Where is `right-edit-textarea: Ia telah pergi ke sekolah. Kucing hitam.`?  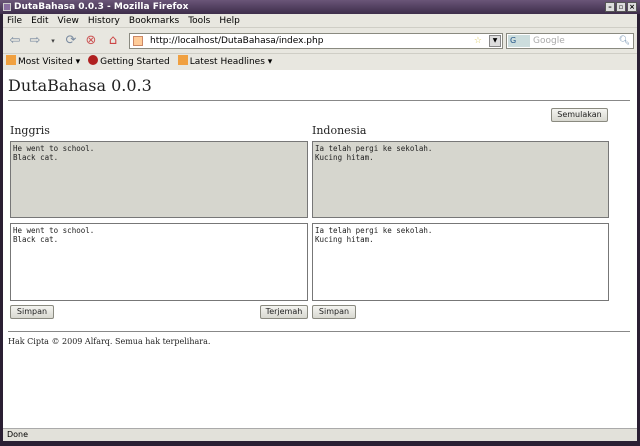 right-edit-textarea: Ia telah pergi ke sekolah. Kucing hitam. is located at coordinates (460, 262).